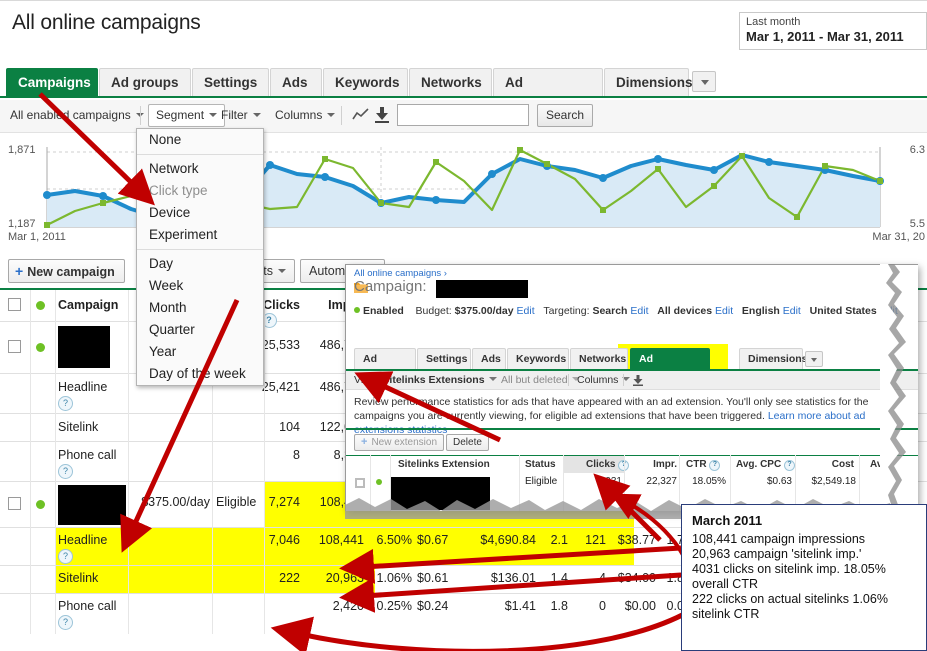 This screenshot has height=651, width=927. I want to click on tab-networks: Networks, so click(450, 82).